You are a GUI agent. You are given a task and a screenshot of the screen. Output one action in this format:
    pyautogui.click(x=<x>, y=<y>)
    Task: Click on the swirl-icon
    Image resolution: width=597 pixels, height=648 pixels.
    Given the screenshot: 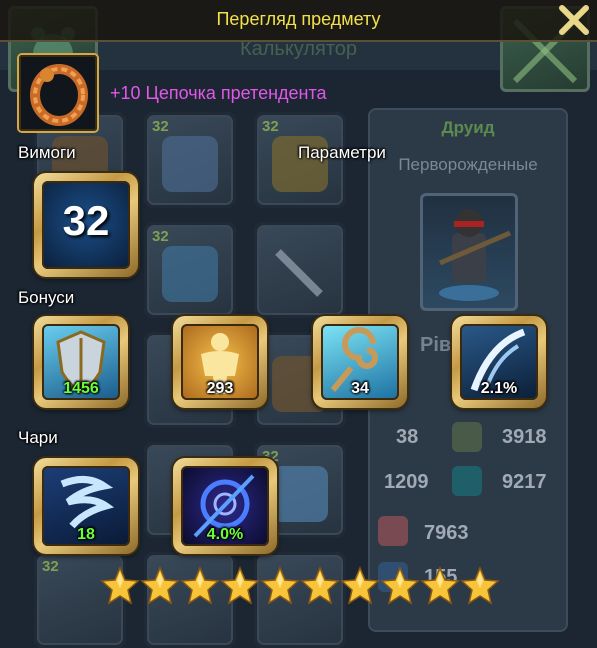 What is the action you would take?
    pyautogui.click(x=467, y=481)
    